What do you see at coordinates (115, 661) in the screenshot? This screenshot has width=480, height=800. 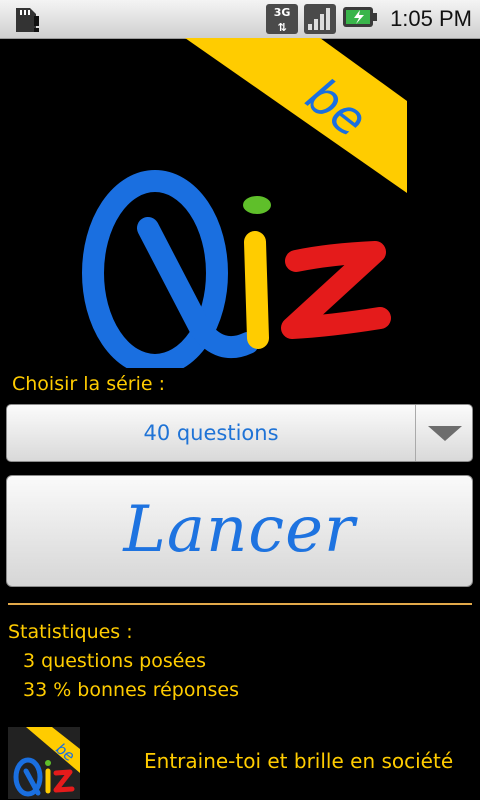 I see `stats-questions-asked: 3 questions posées` at bounding box center [115, 661].